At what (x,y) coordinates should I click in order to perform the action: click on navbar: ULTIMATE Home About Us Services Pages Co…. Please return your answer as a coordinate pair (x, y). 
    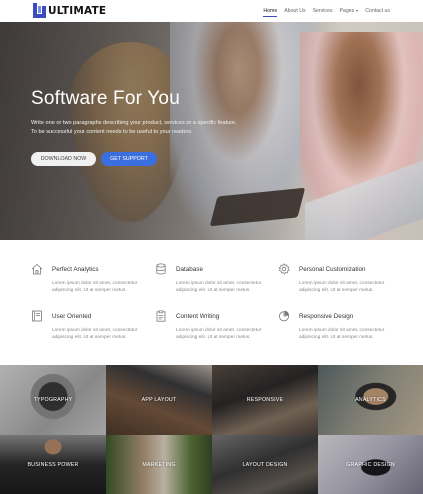
    Looking at the image, I should click on (211, 11).